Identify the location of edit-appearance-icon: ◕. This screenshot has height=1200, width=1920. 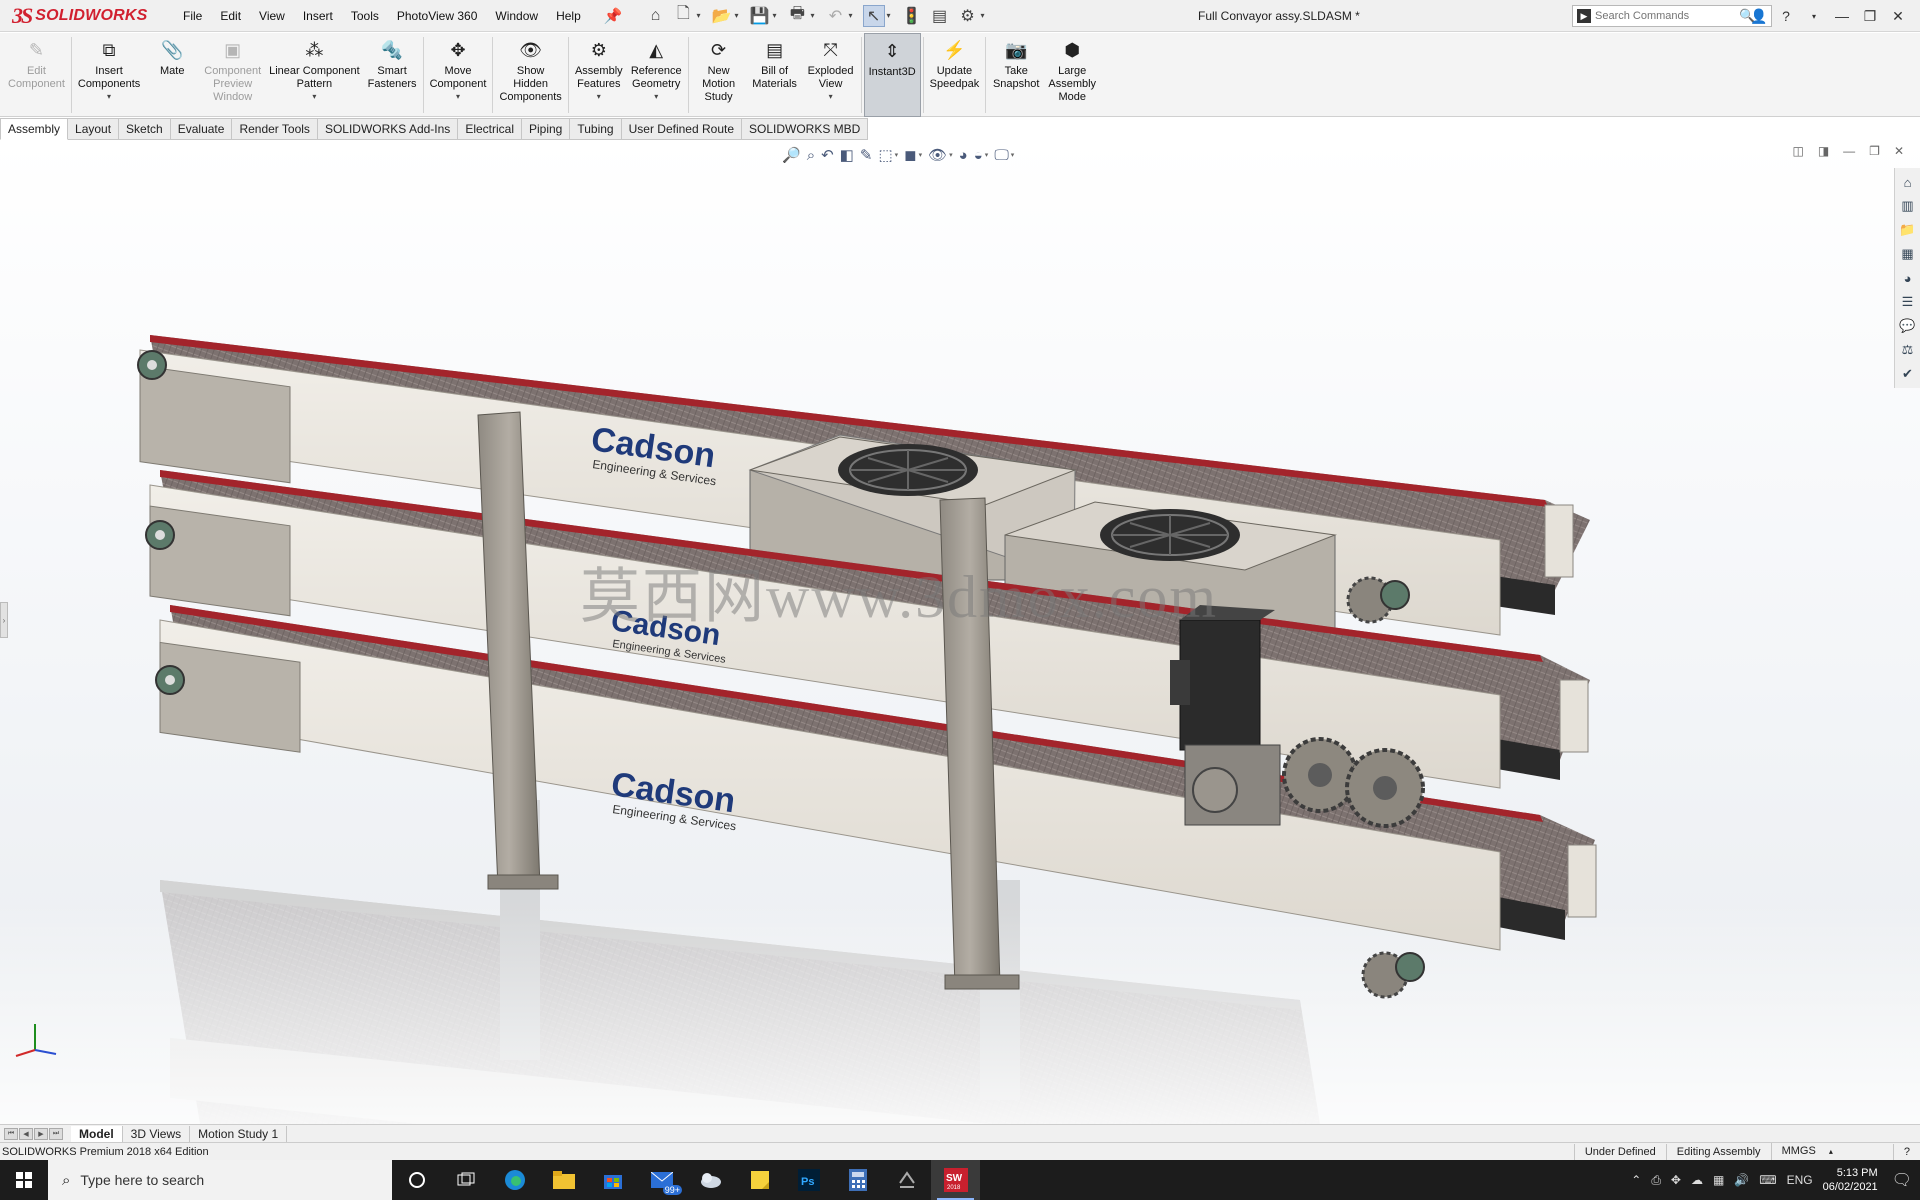
(963, 155).